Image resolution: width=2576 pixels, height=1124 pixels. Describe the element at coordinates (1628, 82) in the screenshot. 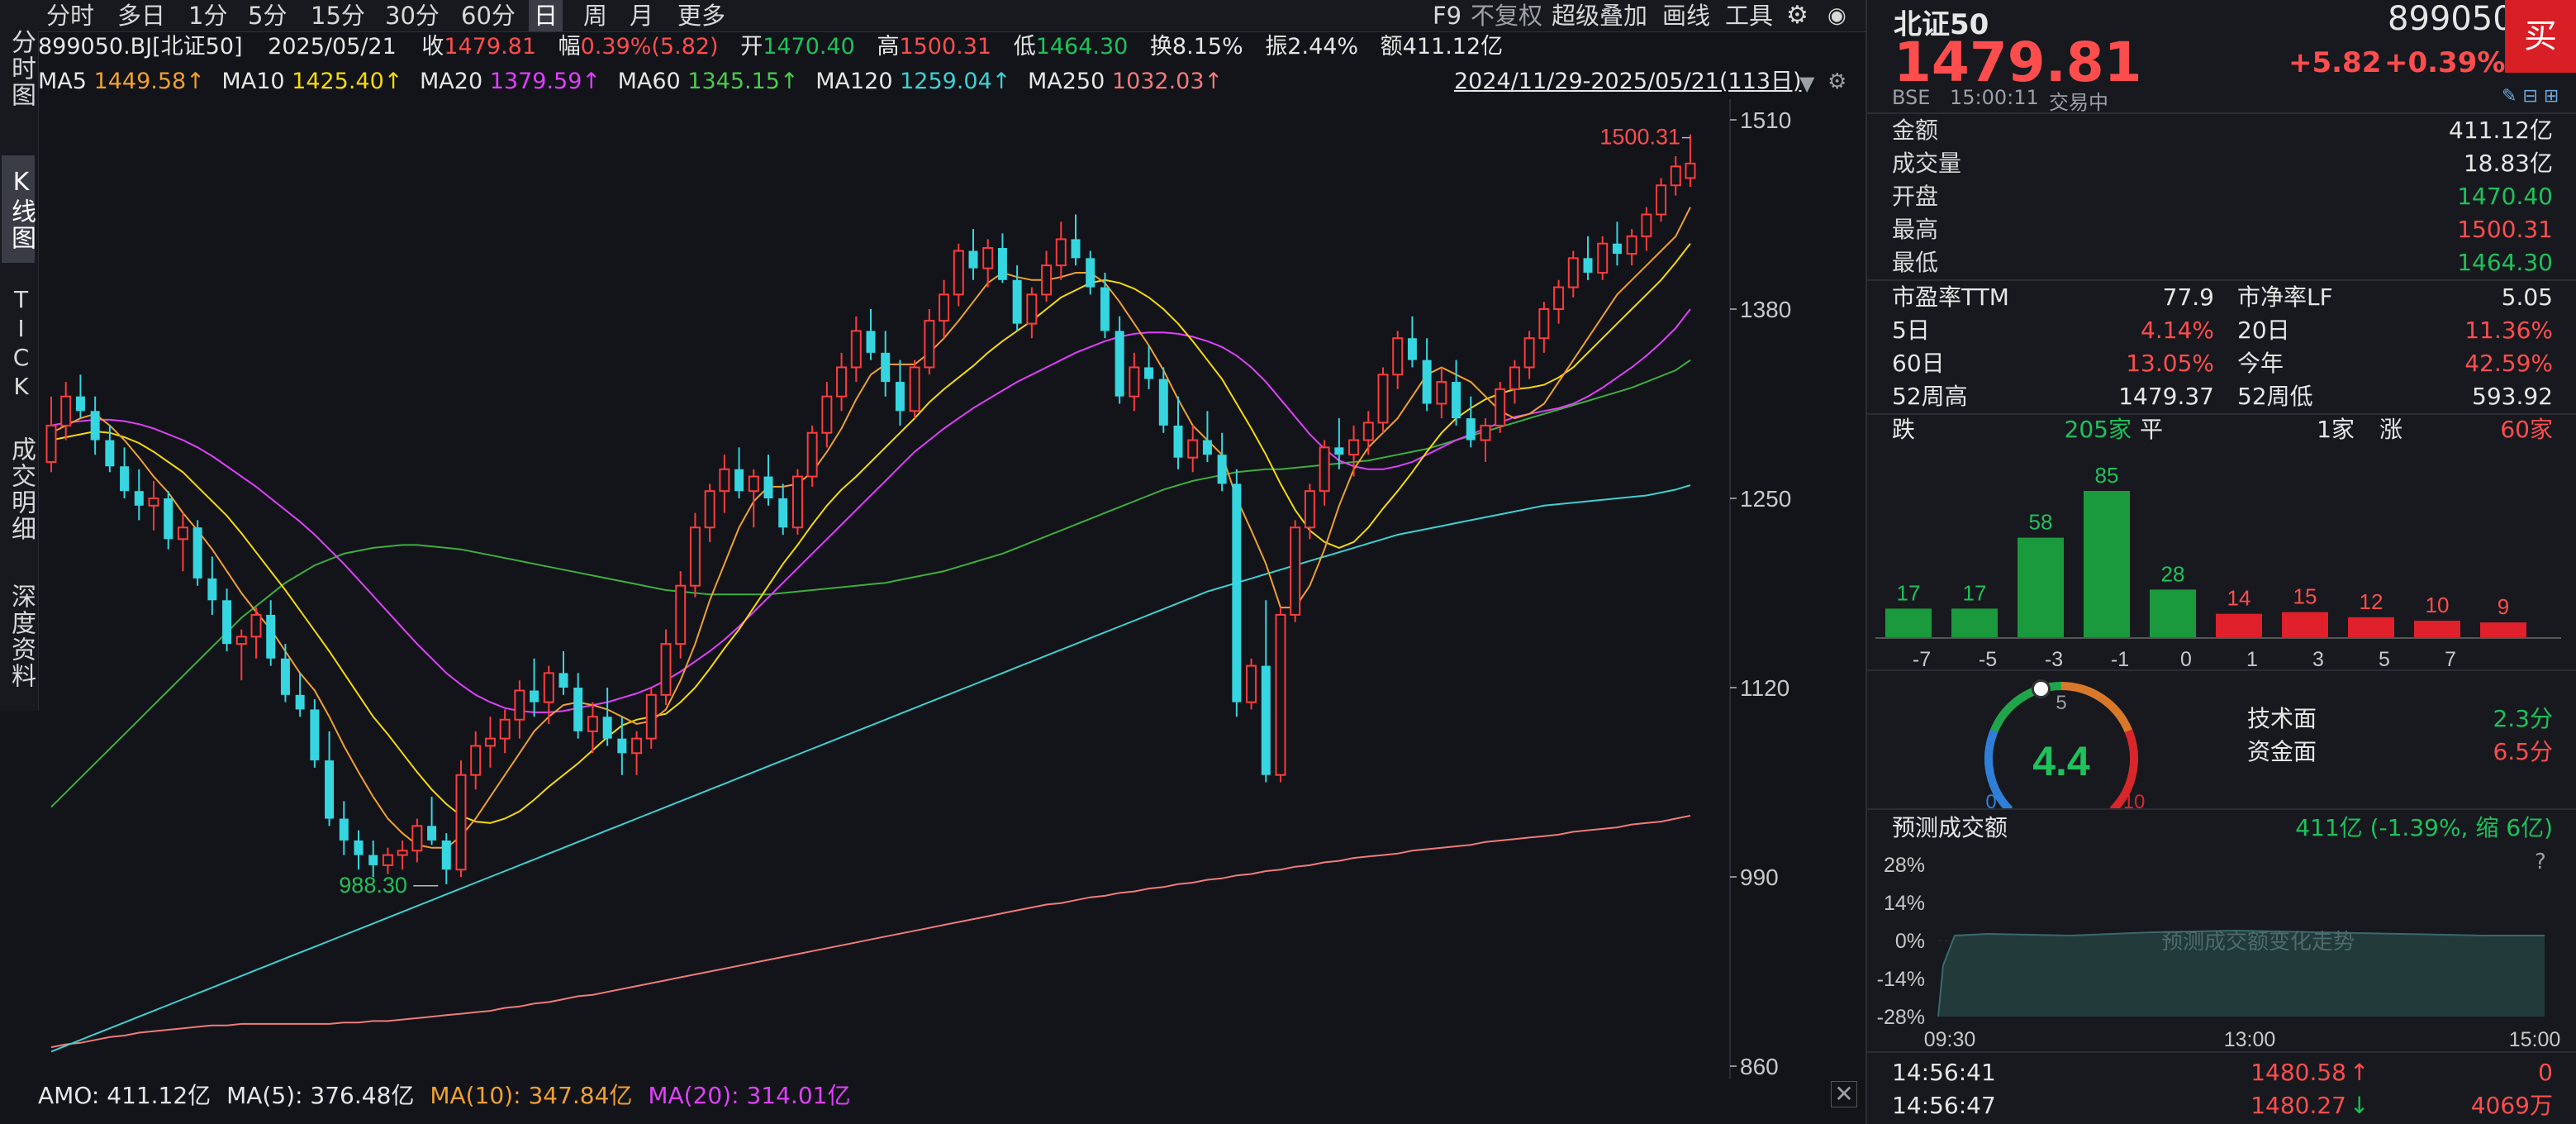

I see `period-range-selector: 2024/11/29-2025/05/21(113日)` at that location.